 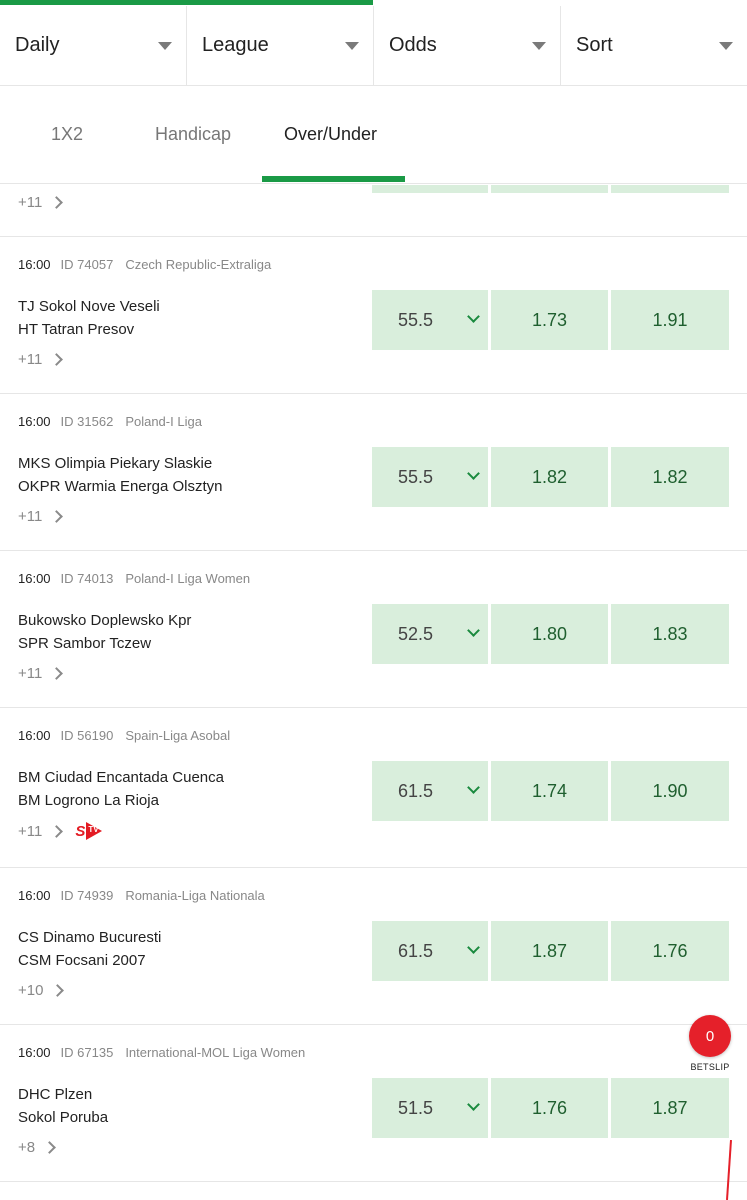 I want to click on live-stream-tv-icon: S TV, so click(x=89, y=831).